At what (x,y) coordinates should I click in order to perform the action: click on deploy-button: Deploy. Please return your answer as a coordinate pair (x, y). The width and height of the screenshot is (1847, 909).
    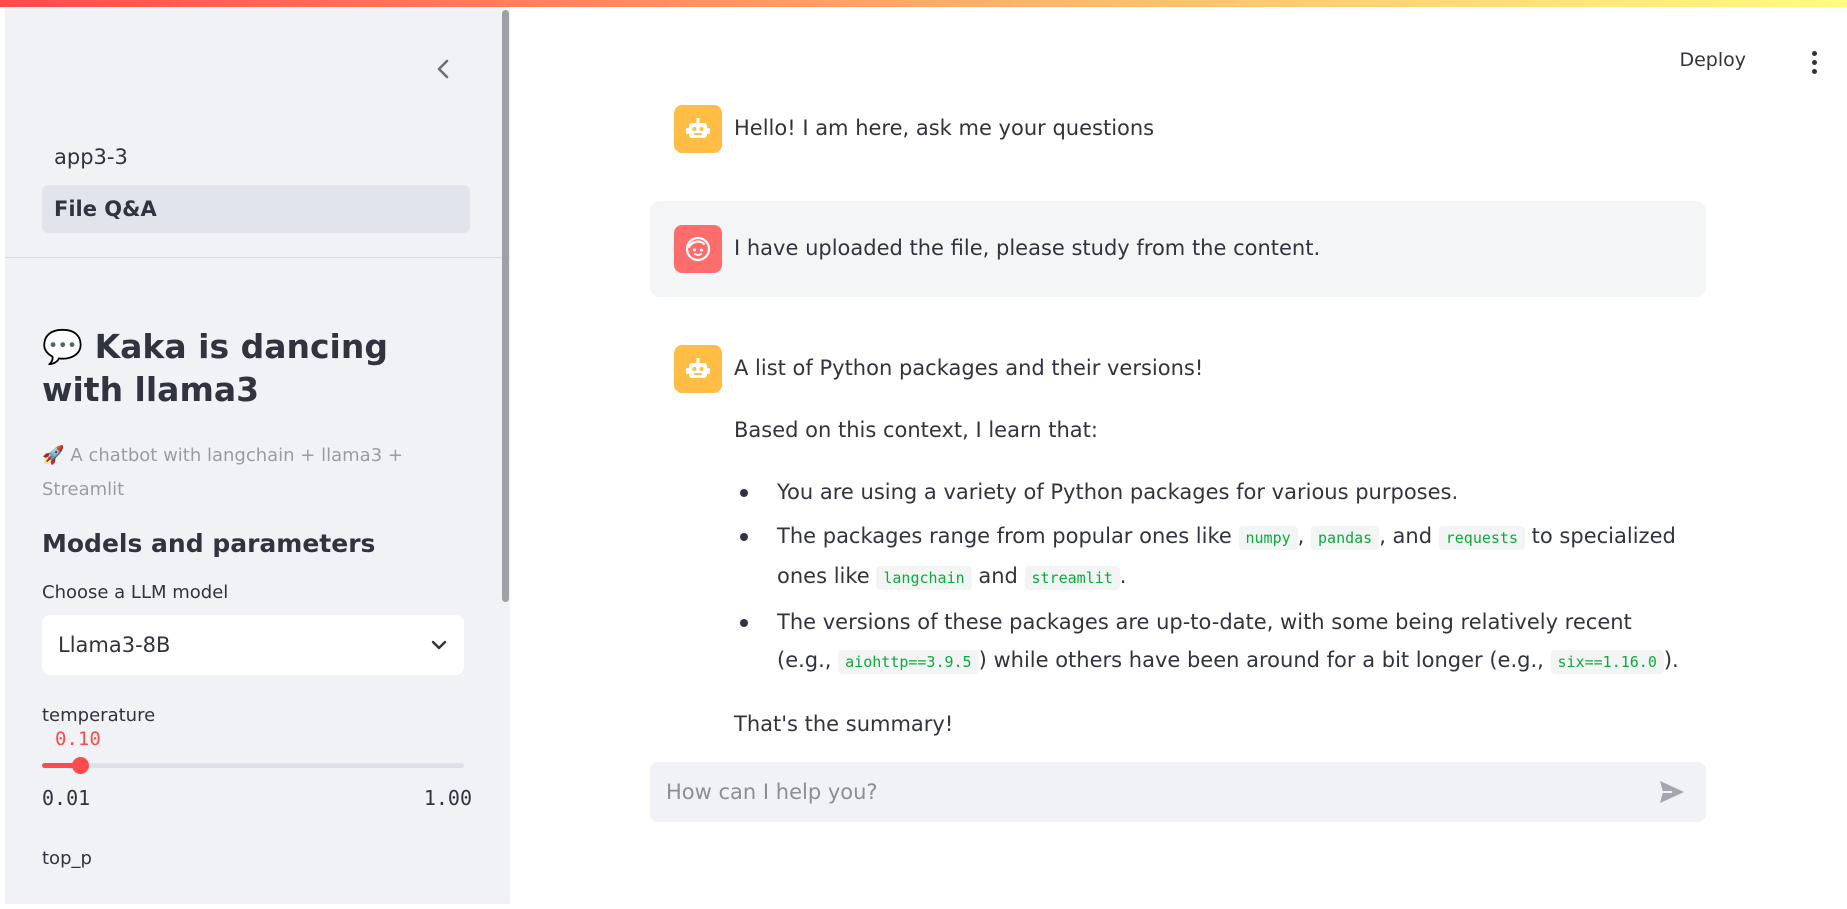
    Looking at the image, I should click on (1712, 60).